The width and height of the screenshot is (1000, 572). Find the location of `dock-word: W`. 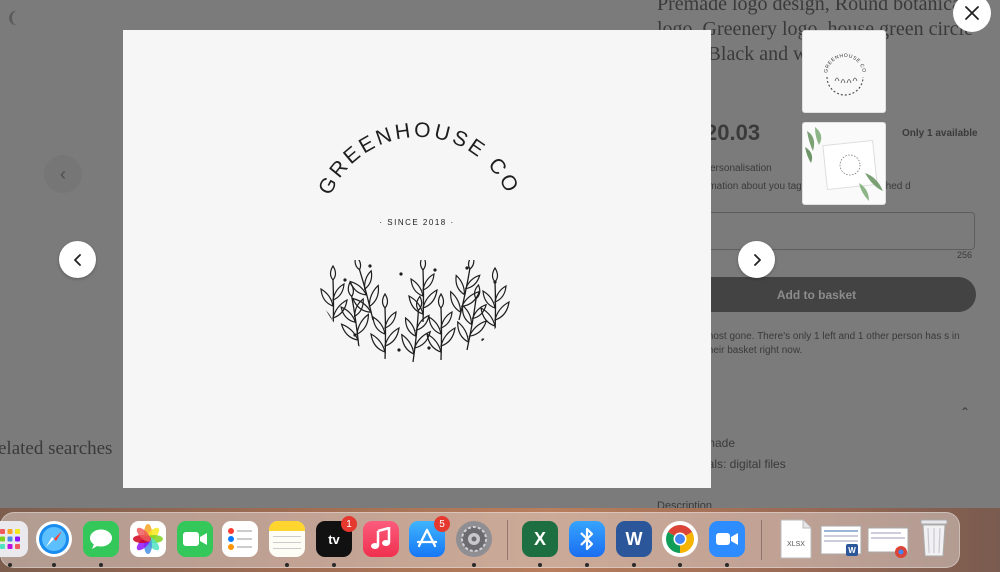

dock-word: W is located at coordinates (634, 539).